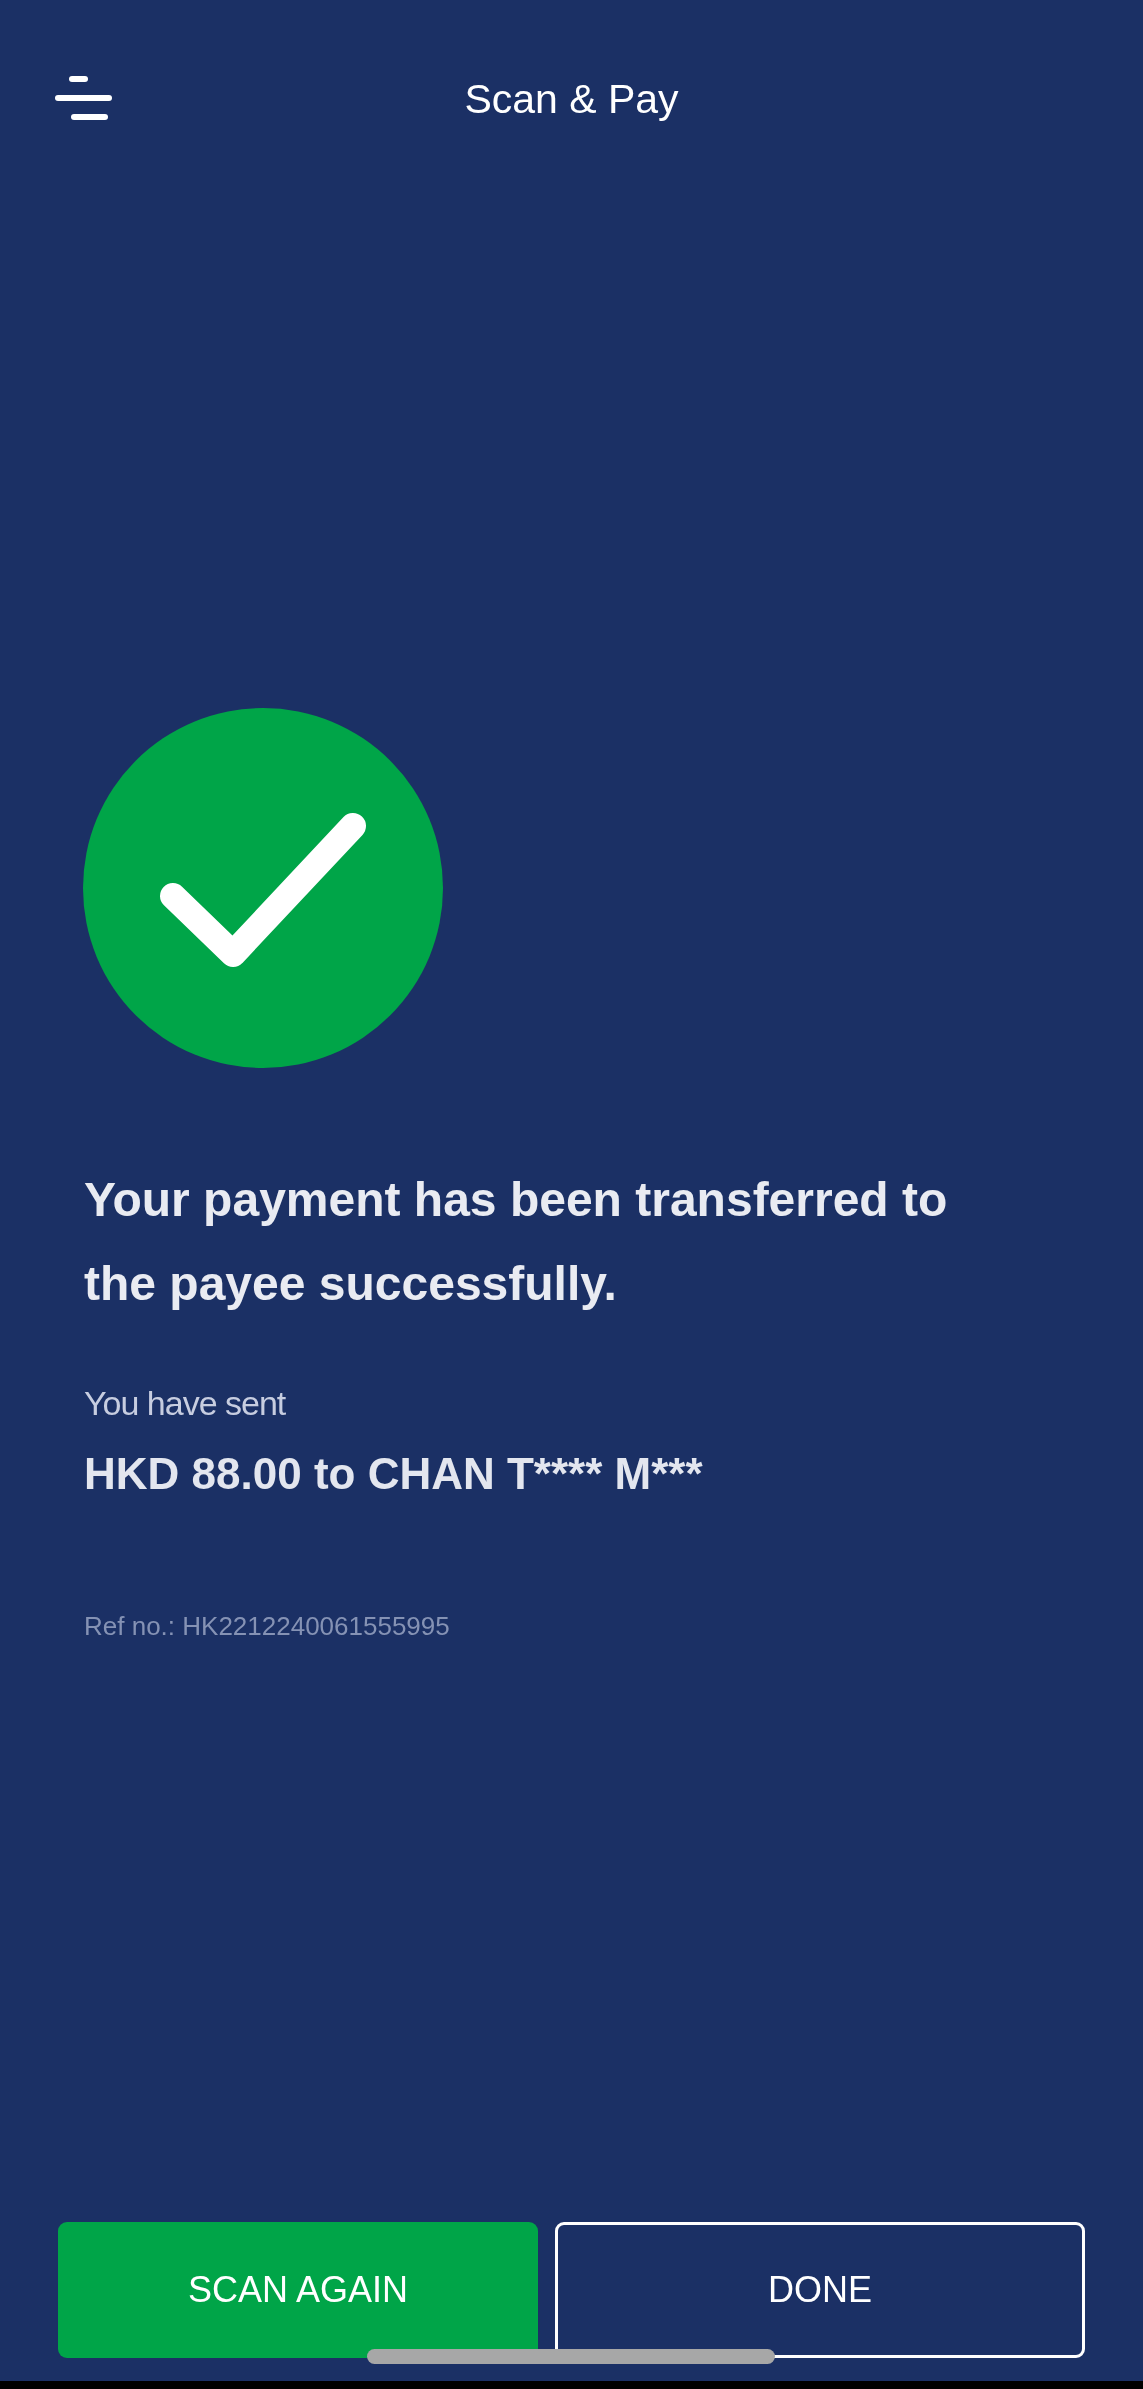 The image size is (1143, 2389). What do you see at coordinates (267, 1626) in the screenshot?
I see `reference-number: Ref no.: HK2212240061555995` at bounding box center [267, 1626].